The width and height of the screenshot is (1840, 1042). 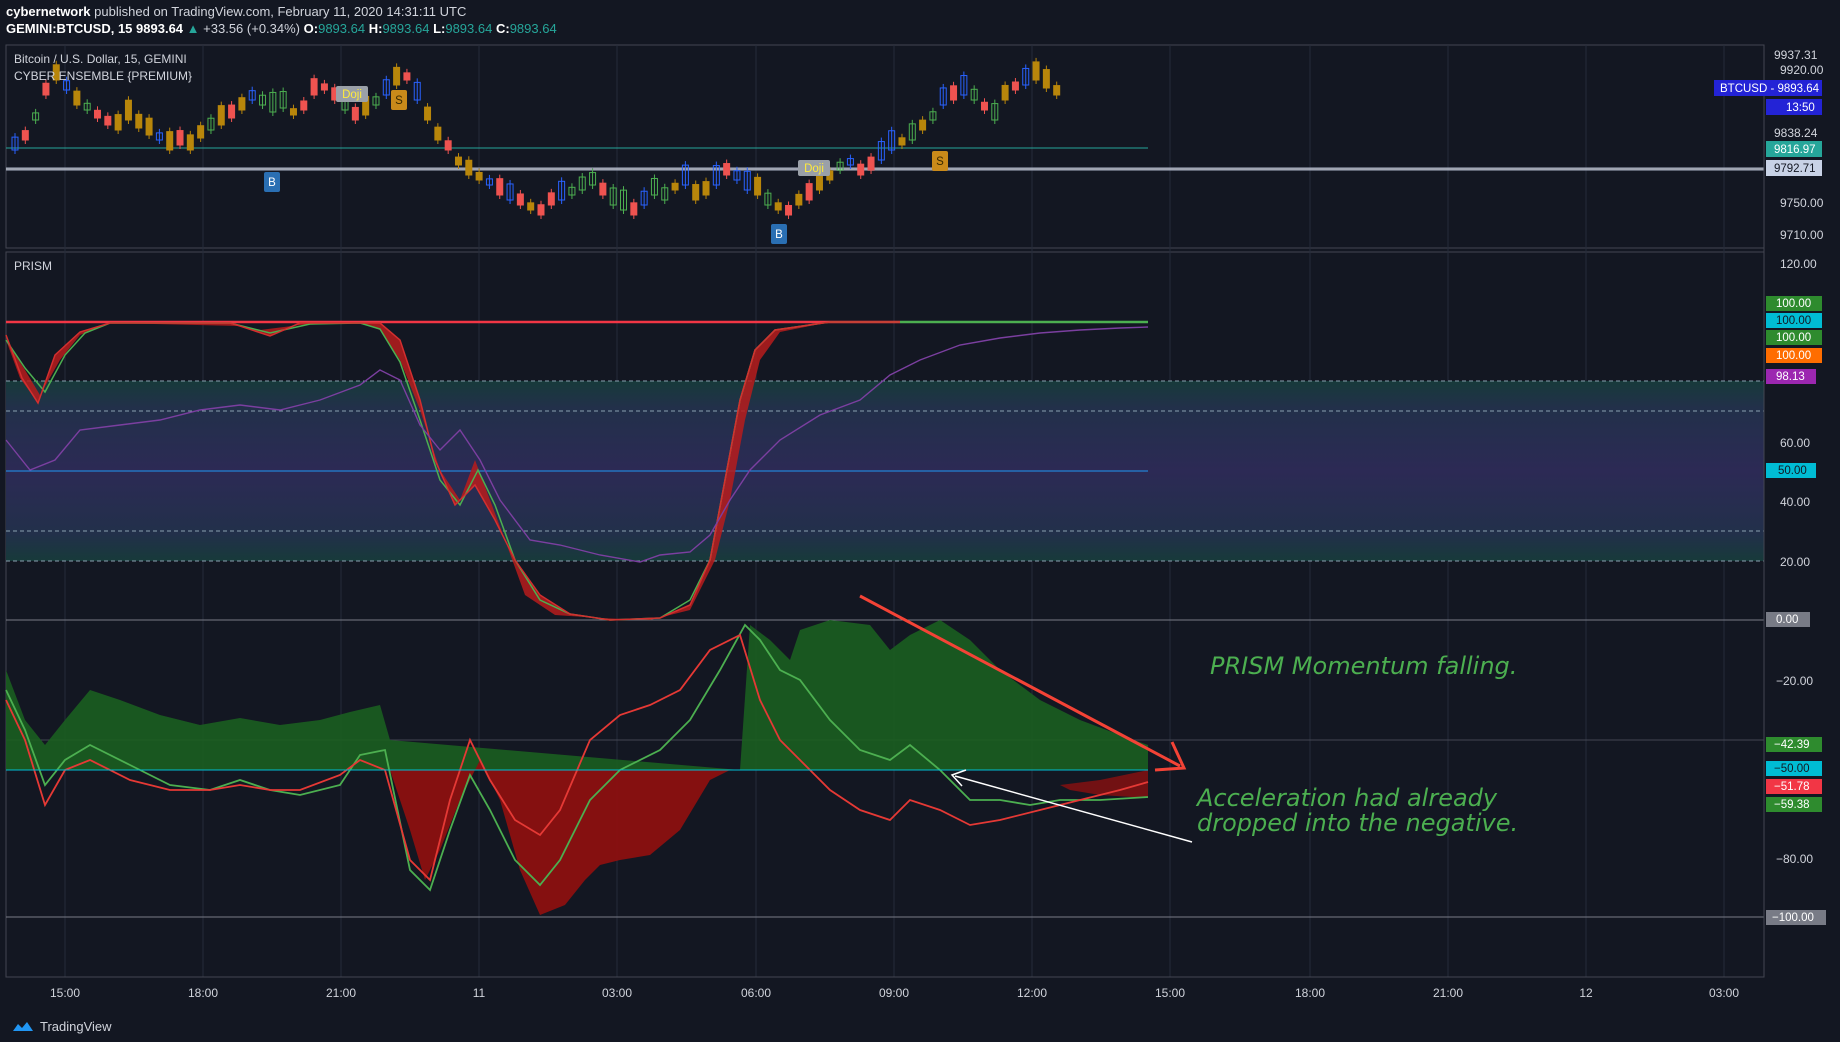 I want to click on svg-text: 9937.31, so click(x=1796, y=55).